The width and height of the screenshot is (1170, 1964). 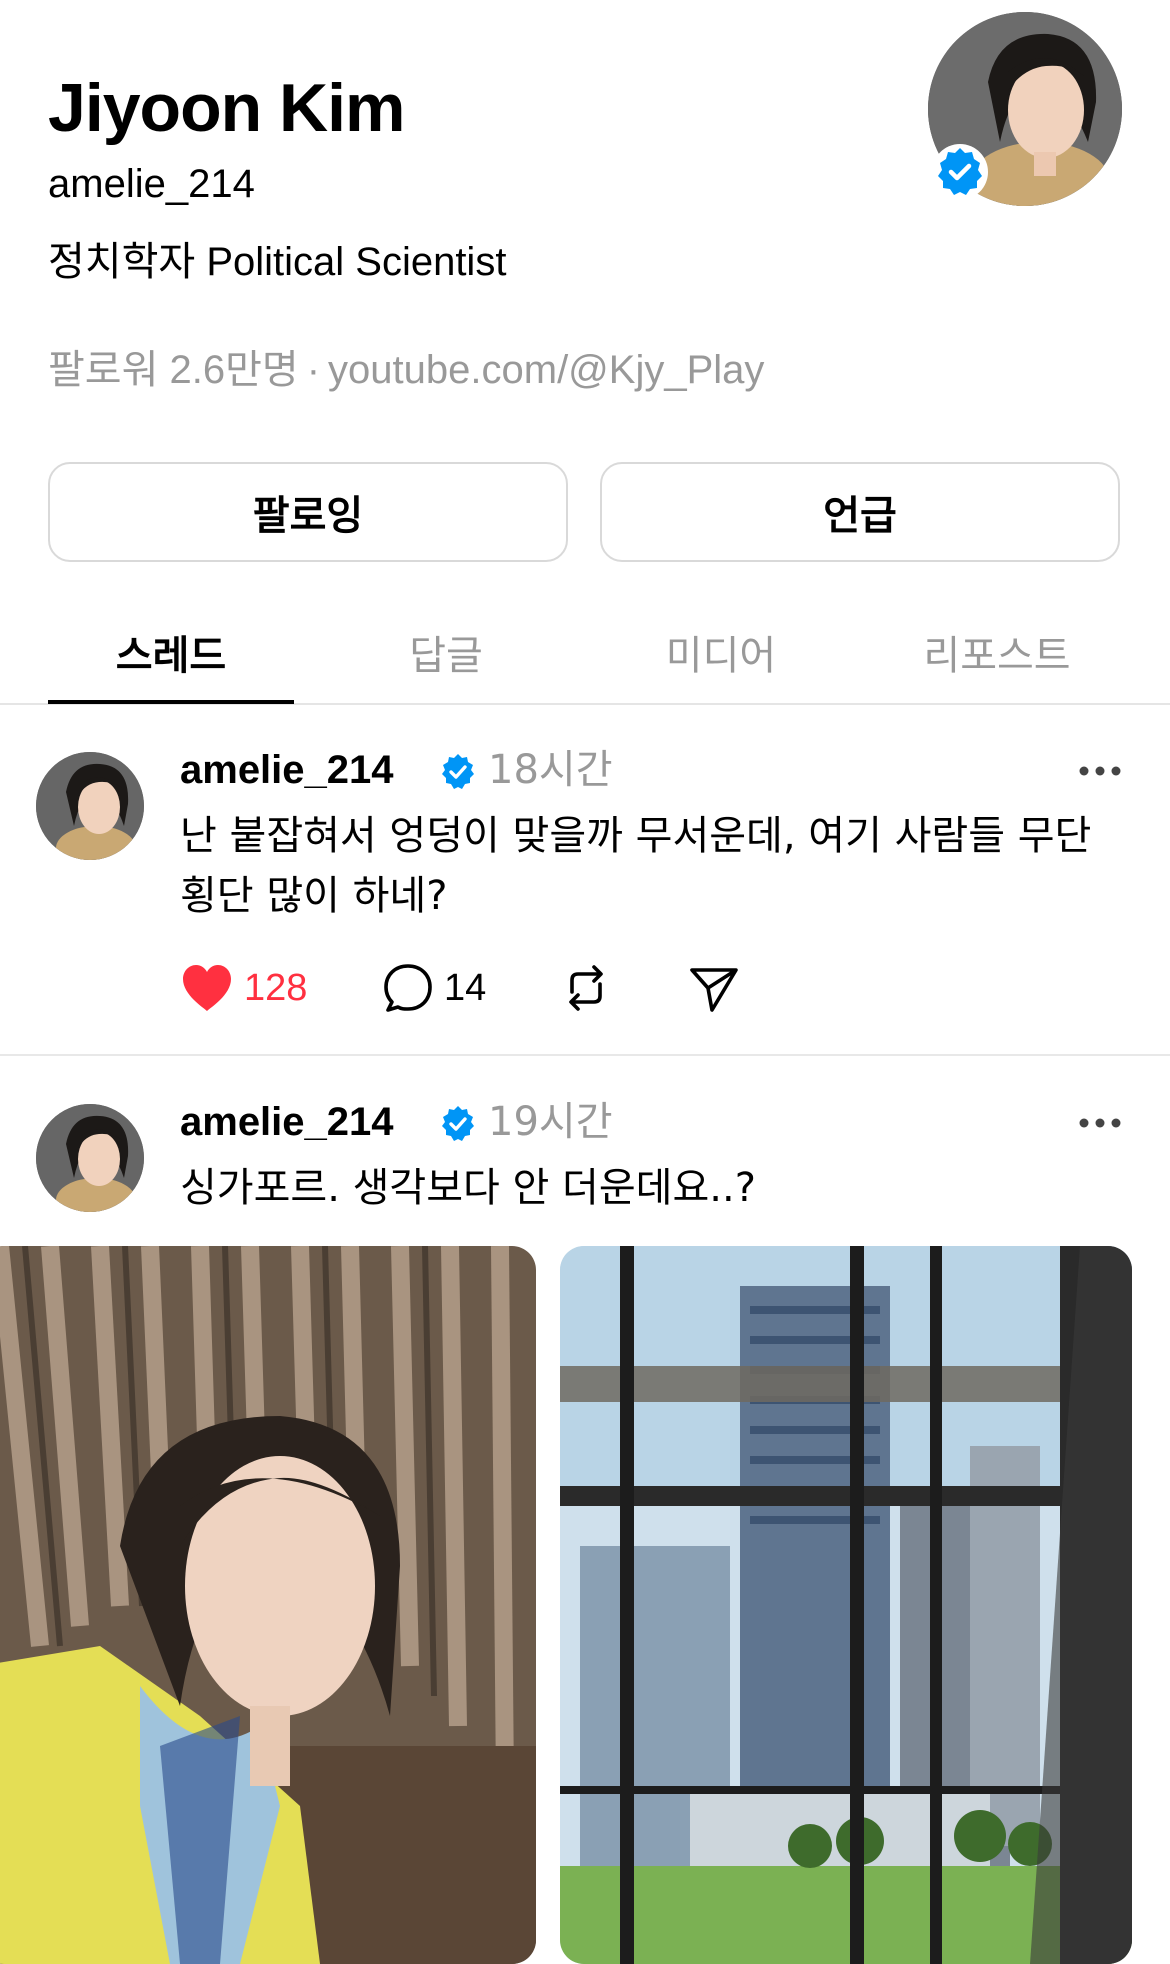 What do you see at coordinates (434, 988) in the screenshot?
I see `comment-button: 14` at bounding box center [434, 988].